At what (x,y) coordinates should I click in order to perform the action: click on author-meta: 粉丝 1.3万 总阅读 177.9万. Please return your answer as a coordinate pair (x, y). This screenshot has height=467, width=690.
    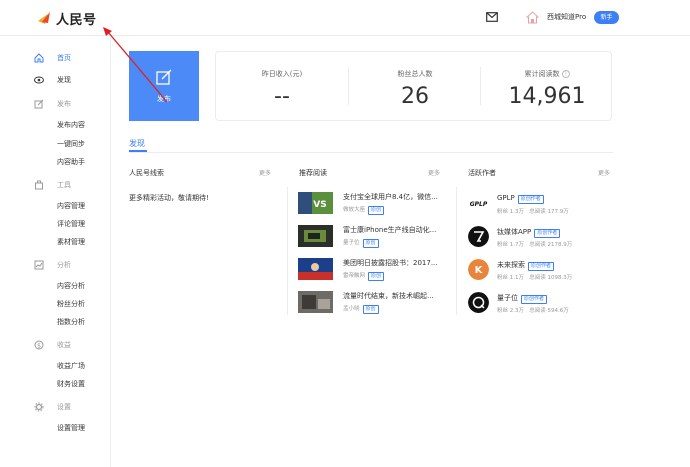
    Looking at the image, I should click on (533, 211).